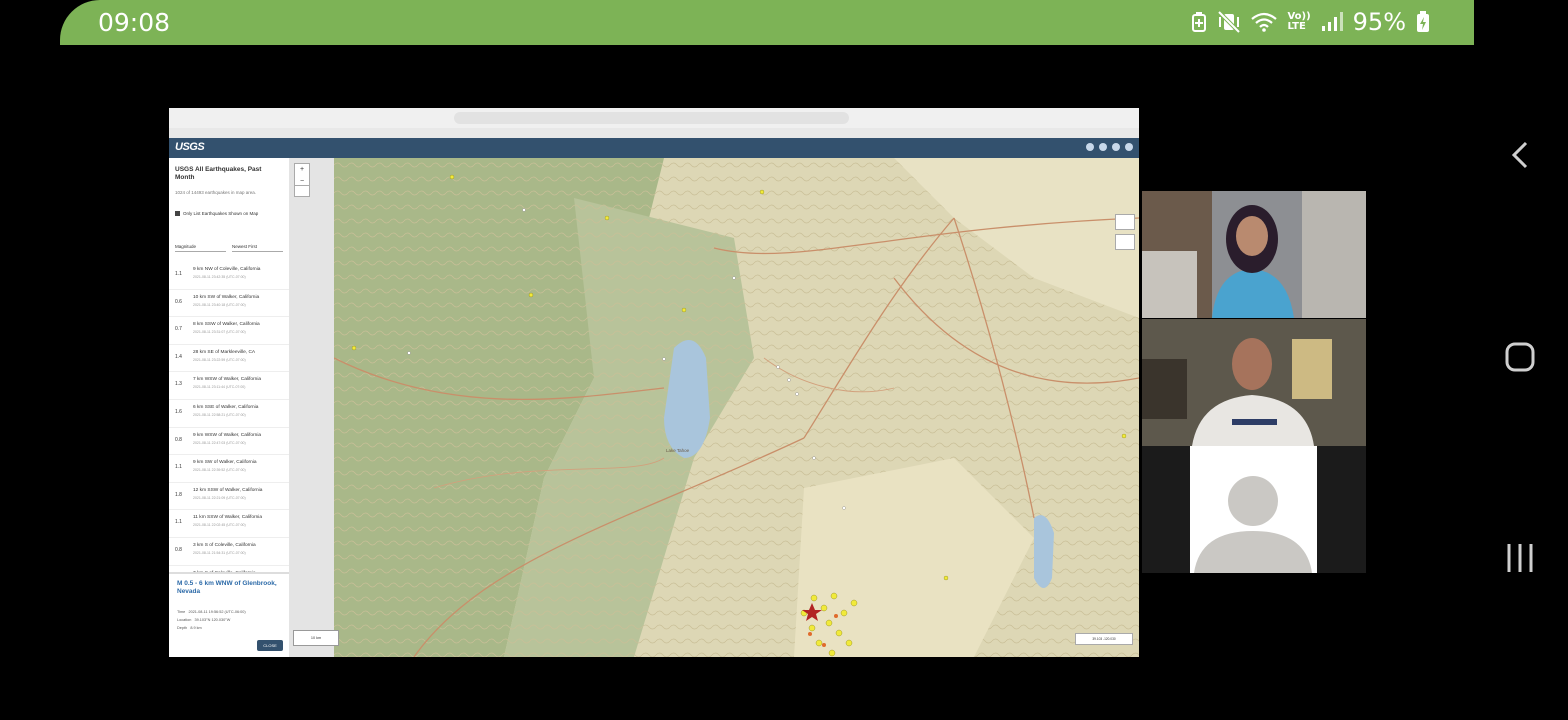 The width and height of the screenshot is (1568, 720). I want to click on eq-time: 2021-08-11 22:47:03 (UTC-07:00), so click(219, 442).